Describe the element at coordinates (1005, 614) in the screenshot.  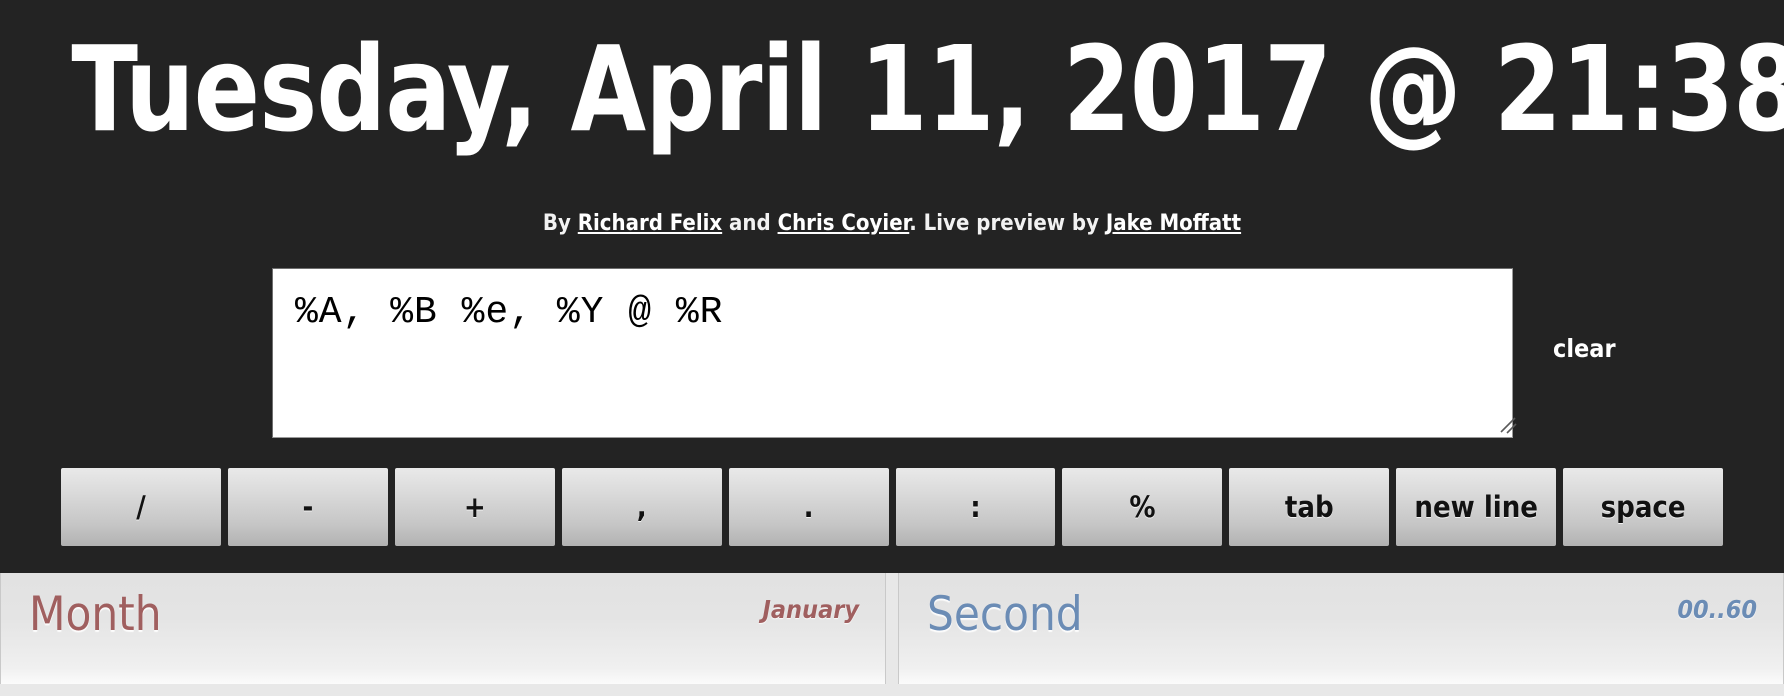
I see `panel-title: Second` at that location.